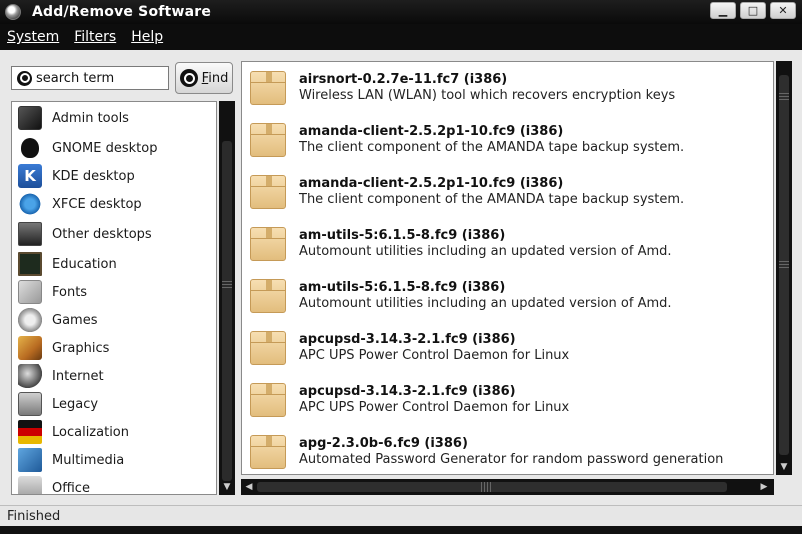  I want to click on menu-help-label: Help, so click(147, 37).